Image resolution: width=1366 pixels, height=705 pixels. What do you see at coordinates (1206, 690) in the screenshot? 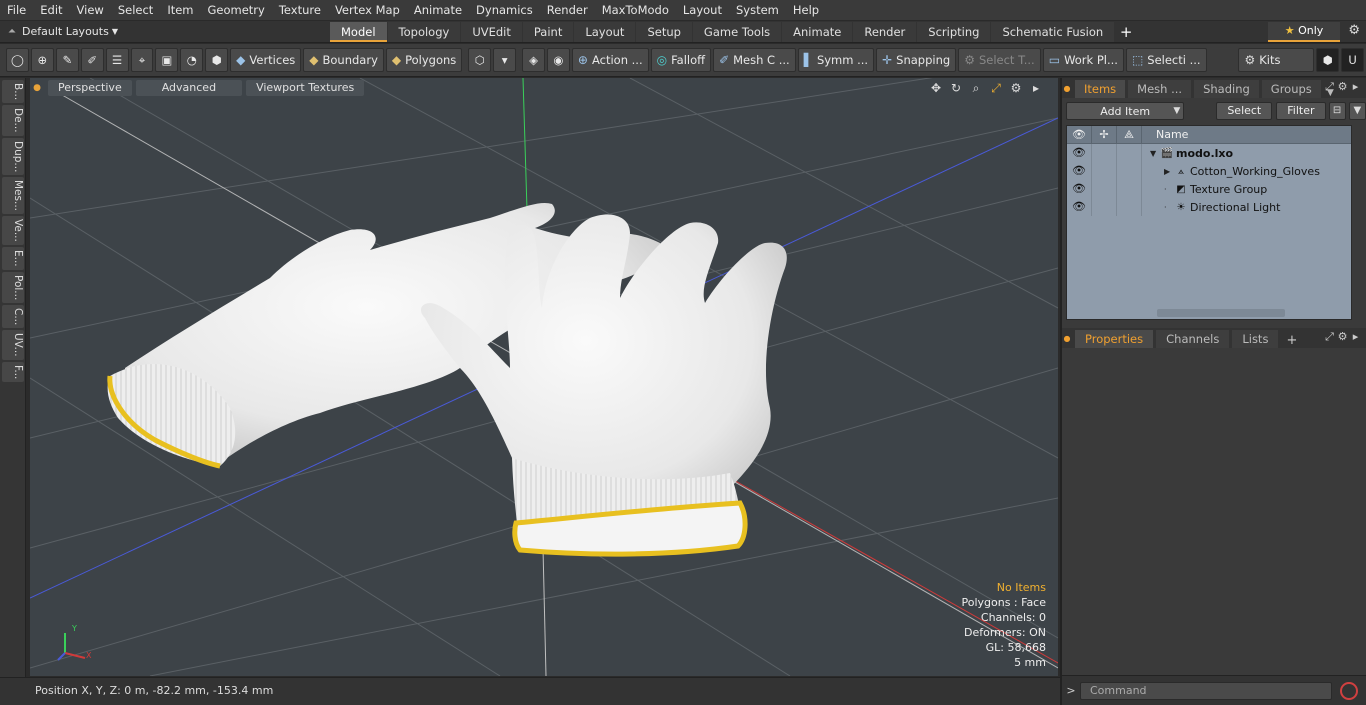
I see `command-input: Command` at bounding box center [1206, 690].